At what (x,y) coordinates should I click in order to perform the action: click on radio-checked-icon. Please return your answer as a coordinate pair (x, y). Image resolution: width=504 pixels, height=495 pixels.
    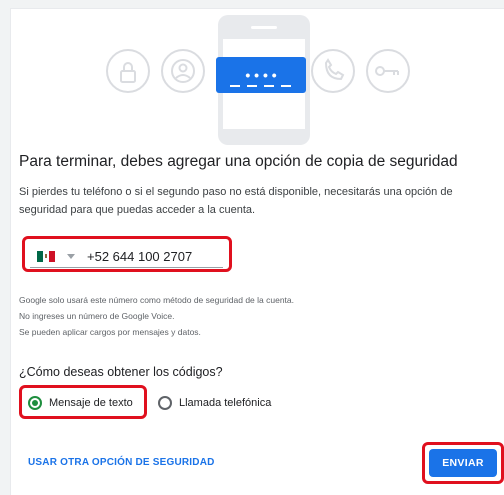
    Looking at the image, I should click on (35, 403).